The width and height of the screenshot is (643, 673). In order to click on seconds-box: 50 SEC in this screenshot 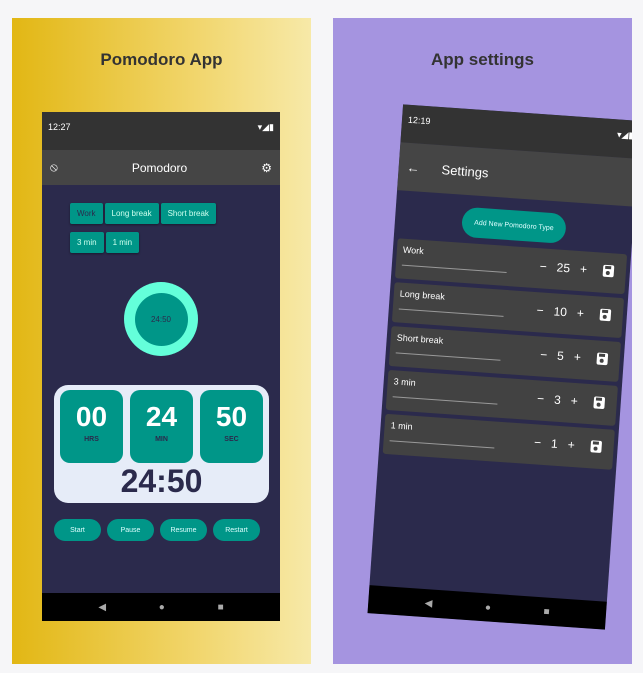, I will do `click(231, 426)`.